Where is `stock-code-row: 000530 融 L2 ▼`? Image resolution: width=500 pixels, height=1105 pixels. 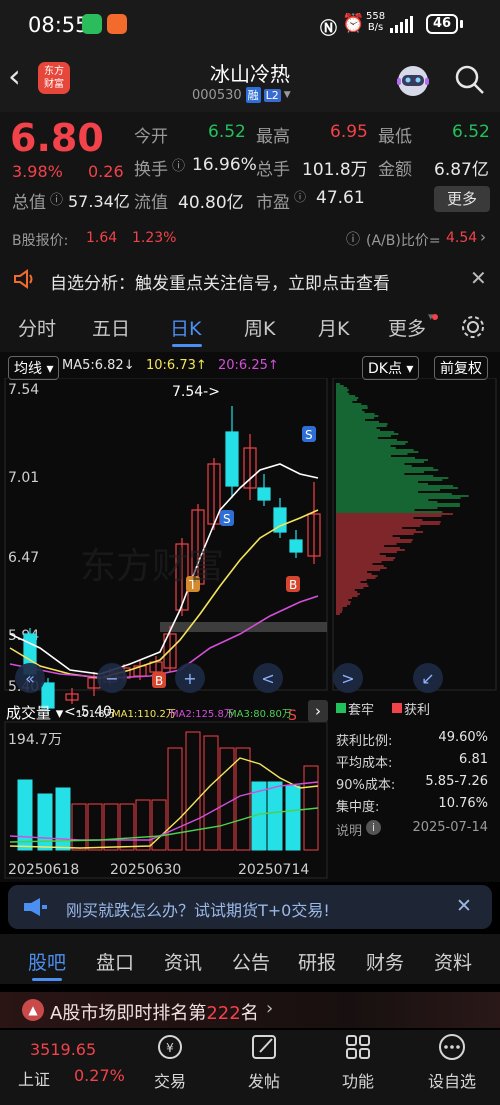 stock-code-row: 000530 融 L2 ▼ is located at coordinates (241, 95).